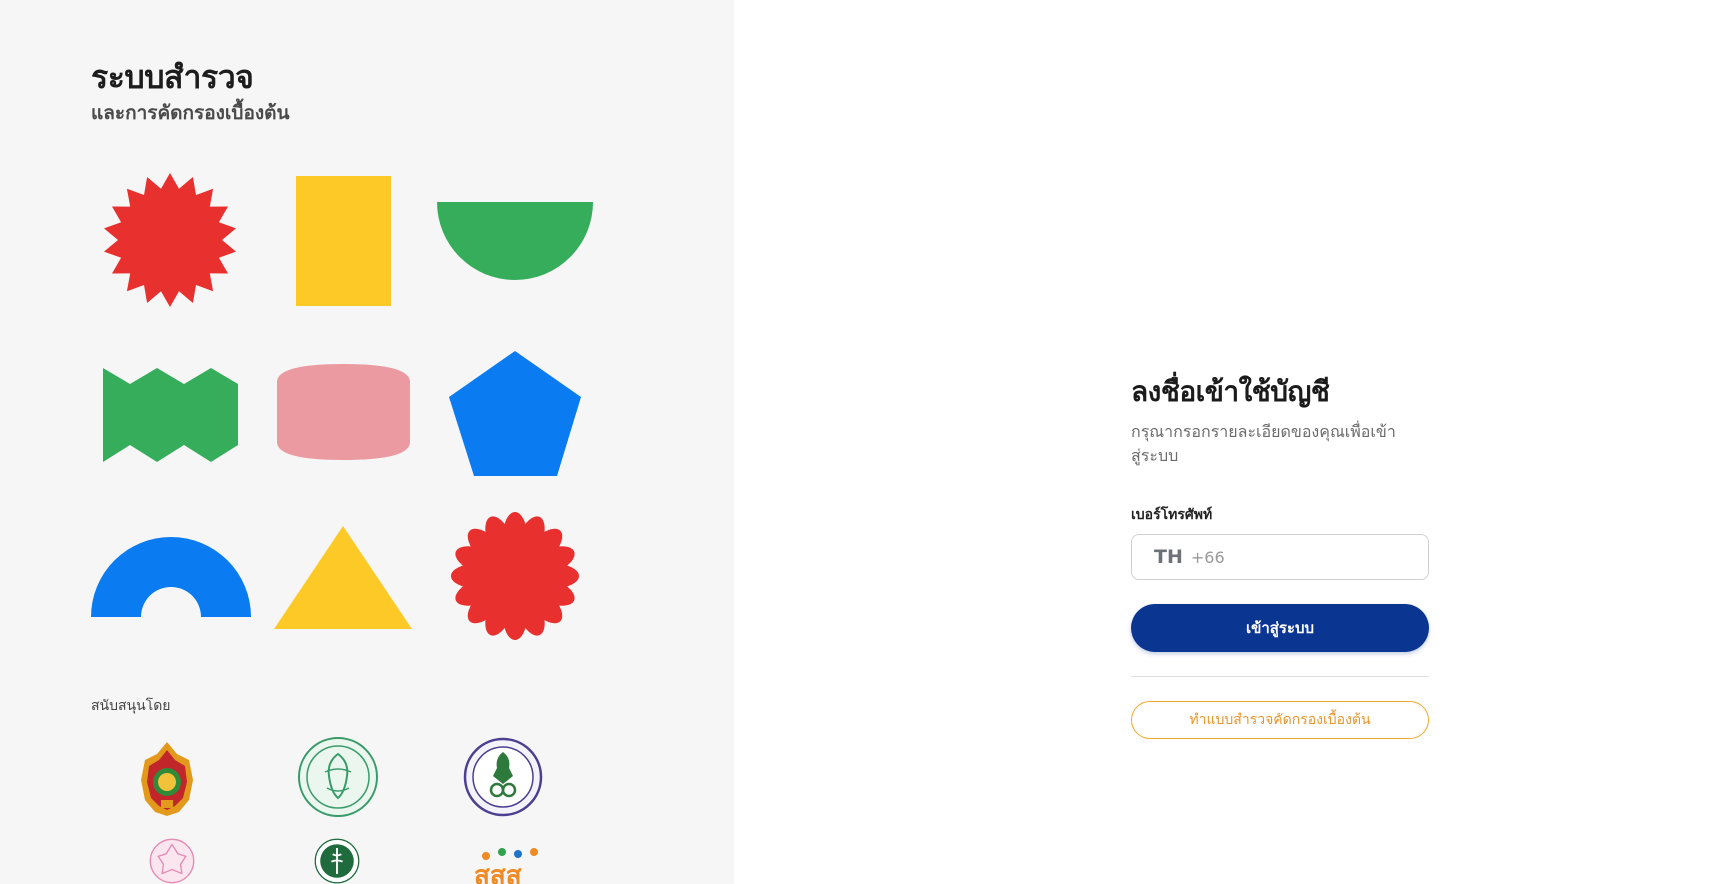 This screenshot has height=884, width=1731. I want to click on login-title: ลงชื่อเข้าใช้บัญชี, so click(1230, 391).